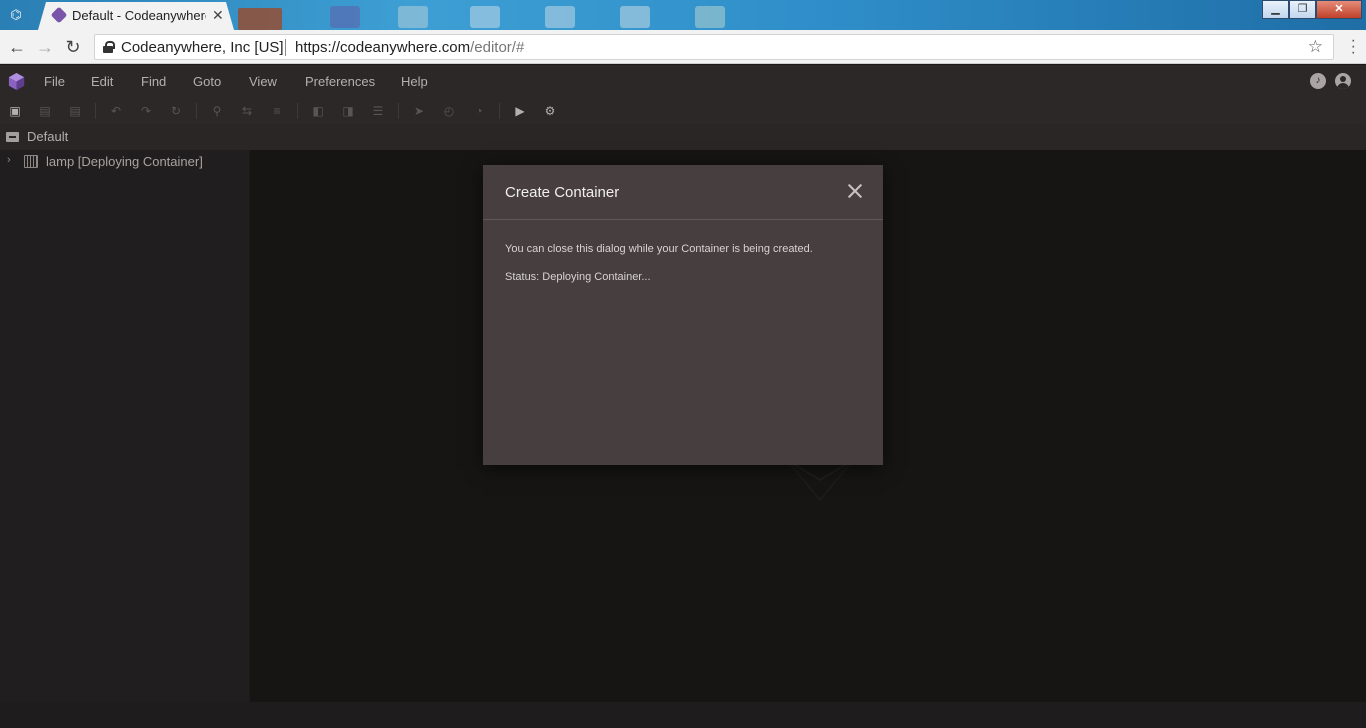  Describe the element at coordinates (383, 47) in the screenshot. I see `url-host: https://codeanywhere.com` at that location.